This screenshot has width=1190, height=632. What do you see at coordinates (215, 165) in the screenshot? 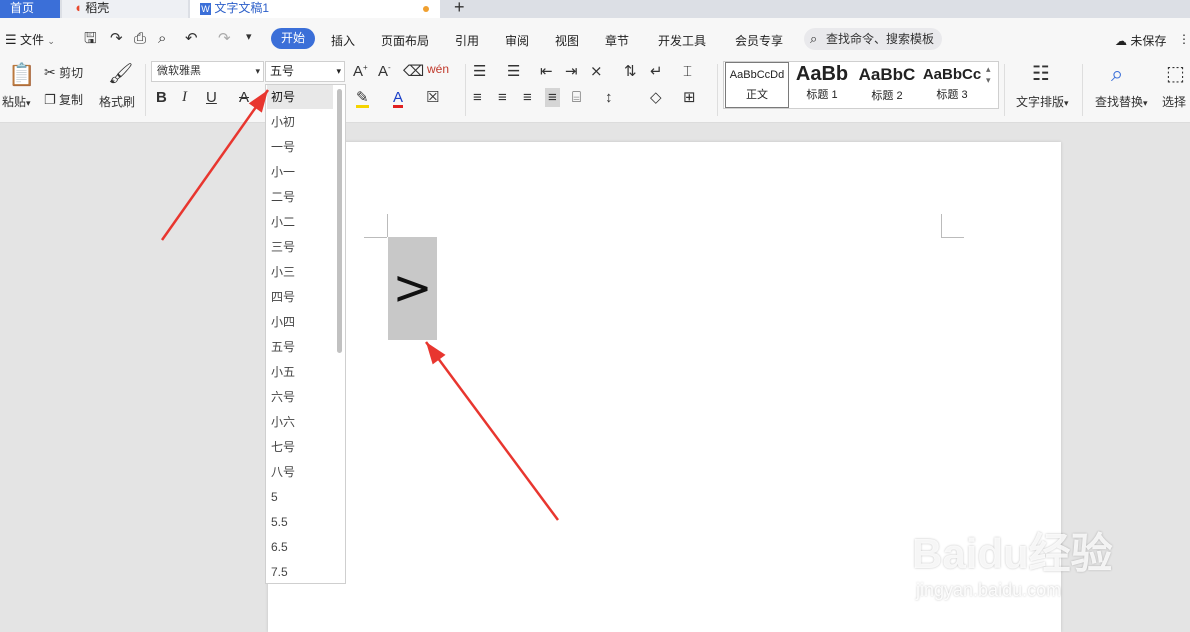
I see `arrow-to-size-option-shaft` at bounding box center [215, 165].